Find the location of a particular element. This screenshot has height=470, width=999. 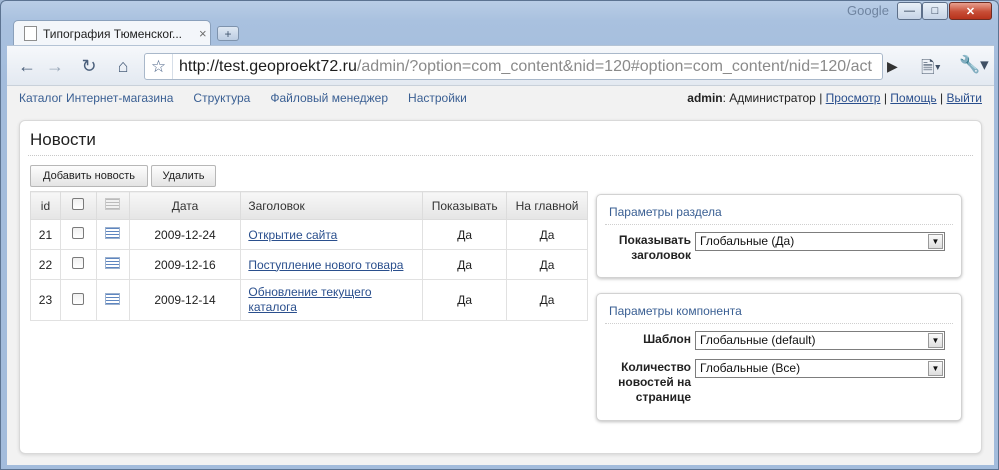

view-site-link: Просмотр is located at coordinates (853, 98).